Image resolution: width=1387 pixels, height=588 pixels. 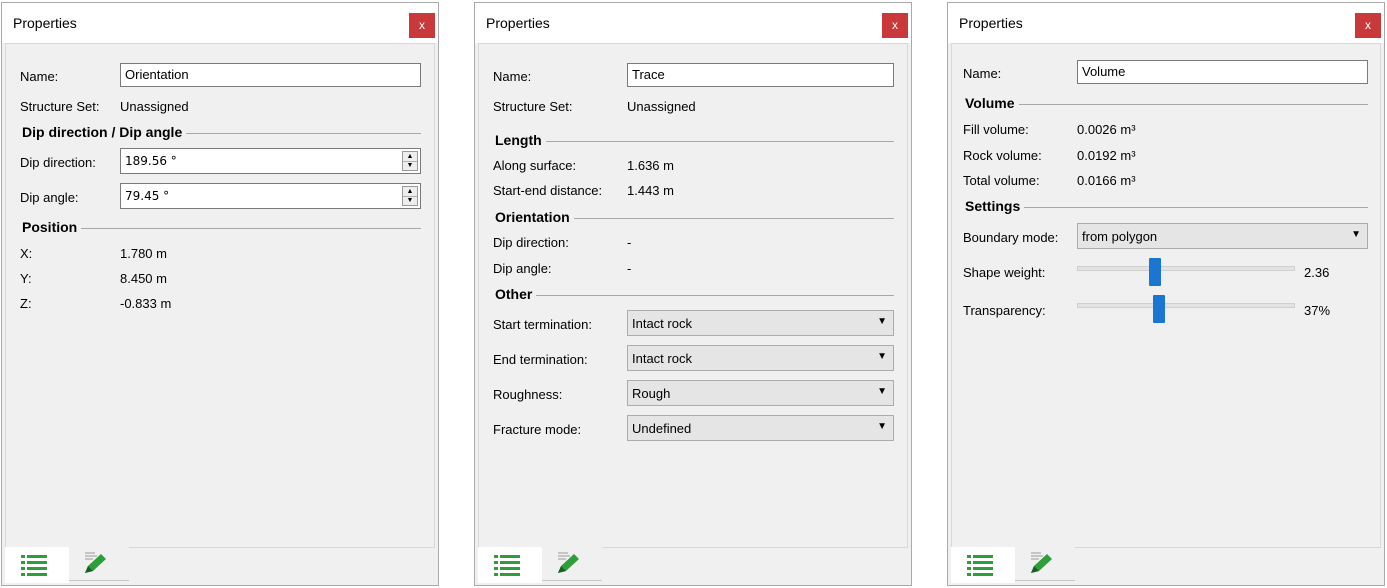 I want to click on shape-weight-slider, so click(x=1186, y=272).